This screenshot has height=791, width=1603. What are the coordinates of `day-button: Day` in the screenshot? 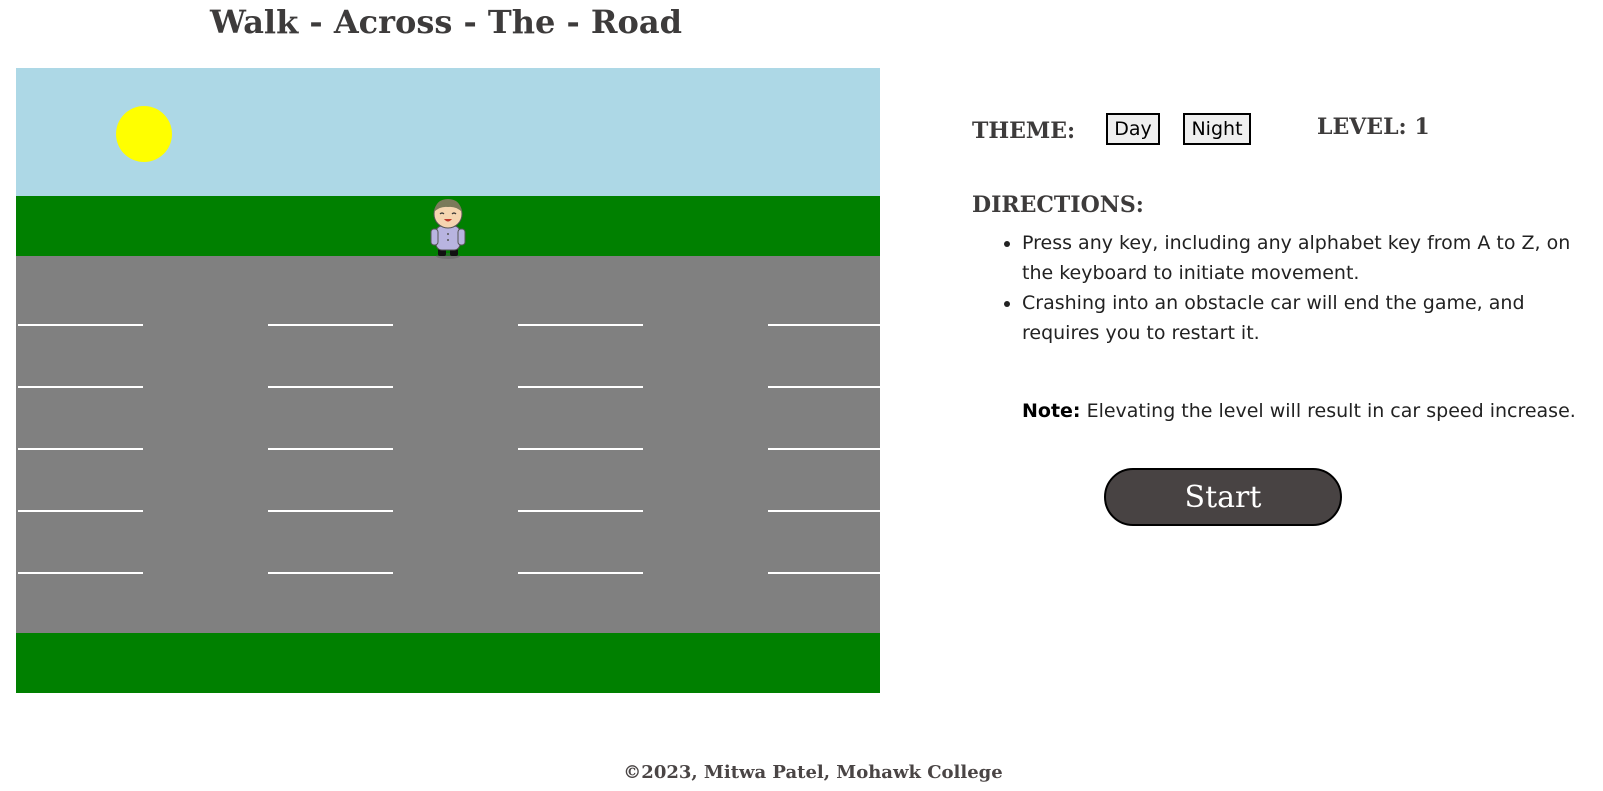 It's located at (1133, 129).